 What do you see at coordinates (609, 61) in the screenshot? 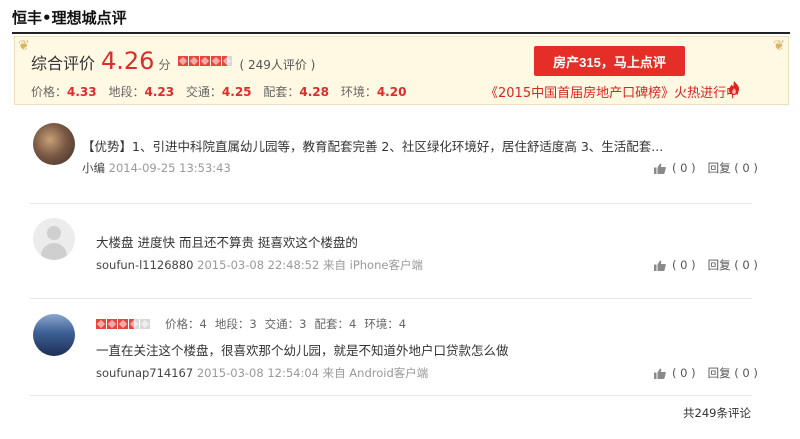
I see `write-review-button: 房产315，马上点评` at bounding box center [609, 61].